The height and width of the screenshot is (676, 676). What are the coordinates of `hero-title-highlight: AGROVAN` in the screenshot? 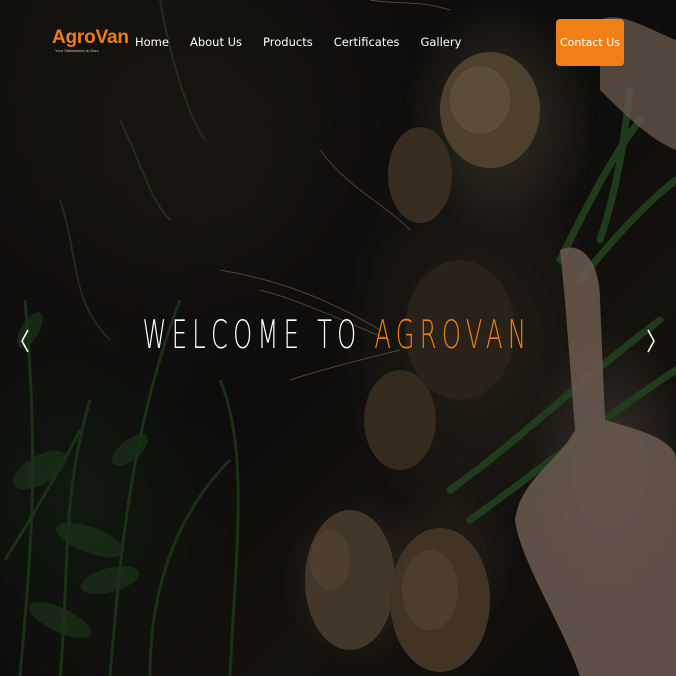 It's located at (453, 335).